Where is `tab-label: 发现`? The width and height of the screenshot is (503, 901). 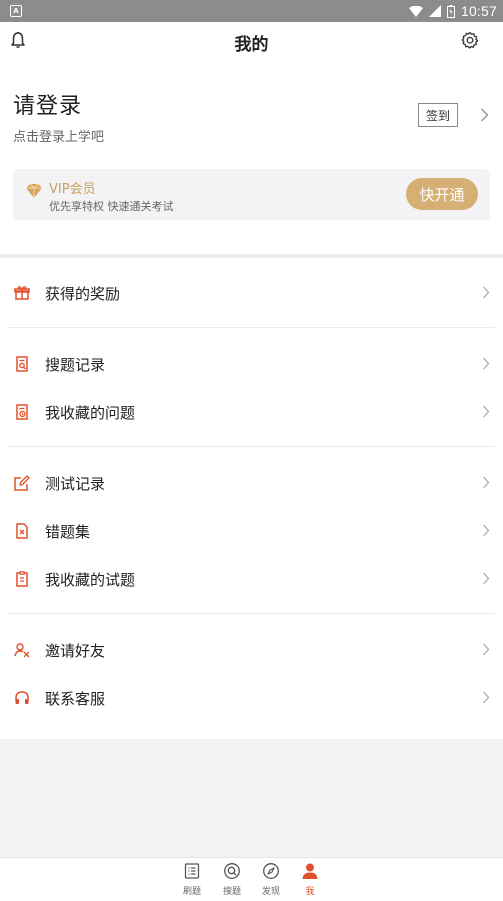
tab-label: 发现 is located at coordinates (270, 892).